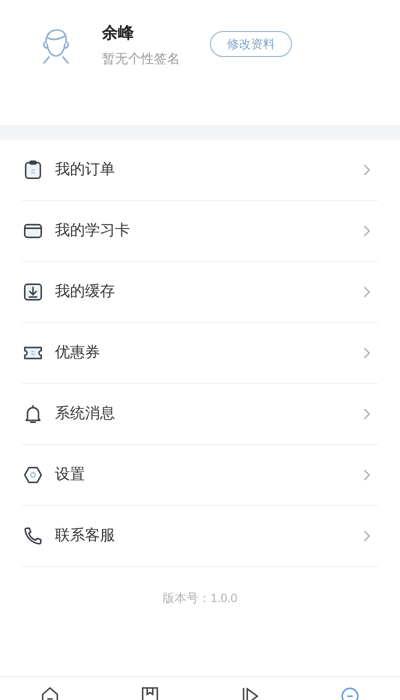  Describe the element at coordinates (200, 414) in the screenshot. I see `menu-item: 系统消息` at that location.